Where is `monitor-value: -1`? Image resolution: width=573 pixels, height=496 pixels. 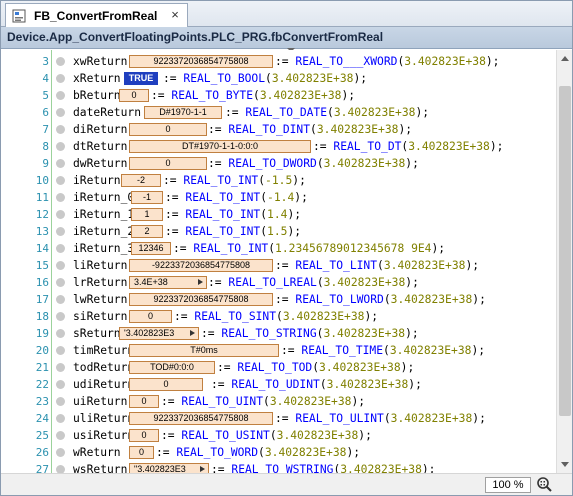
monitor-value: -1 is located at coordinates (147, 197).